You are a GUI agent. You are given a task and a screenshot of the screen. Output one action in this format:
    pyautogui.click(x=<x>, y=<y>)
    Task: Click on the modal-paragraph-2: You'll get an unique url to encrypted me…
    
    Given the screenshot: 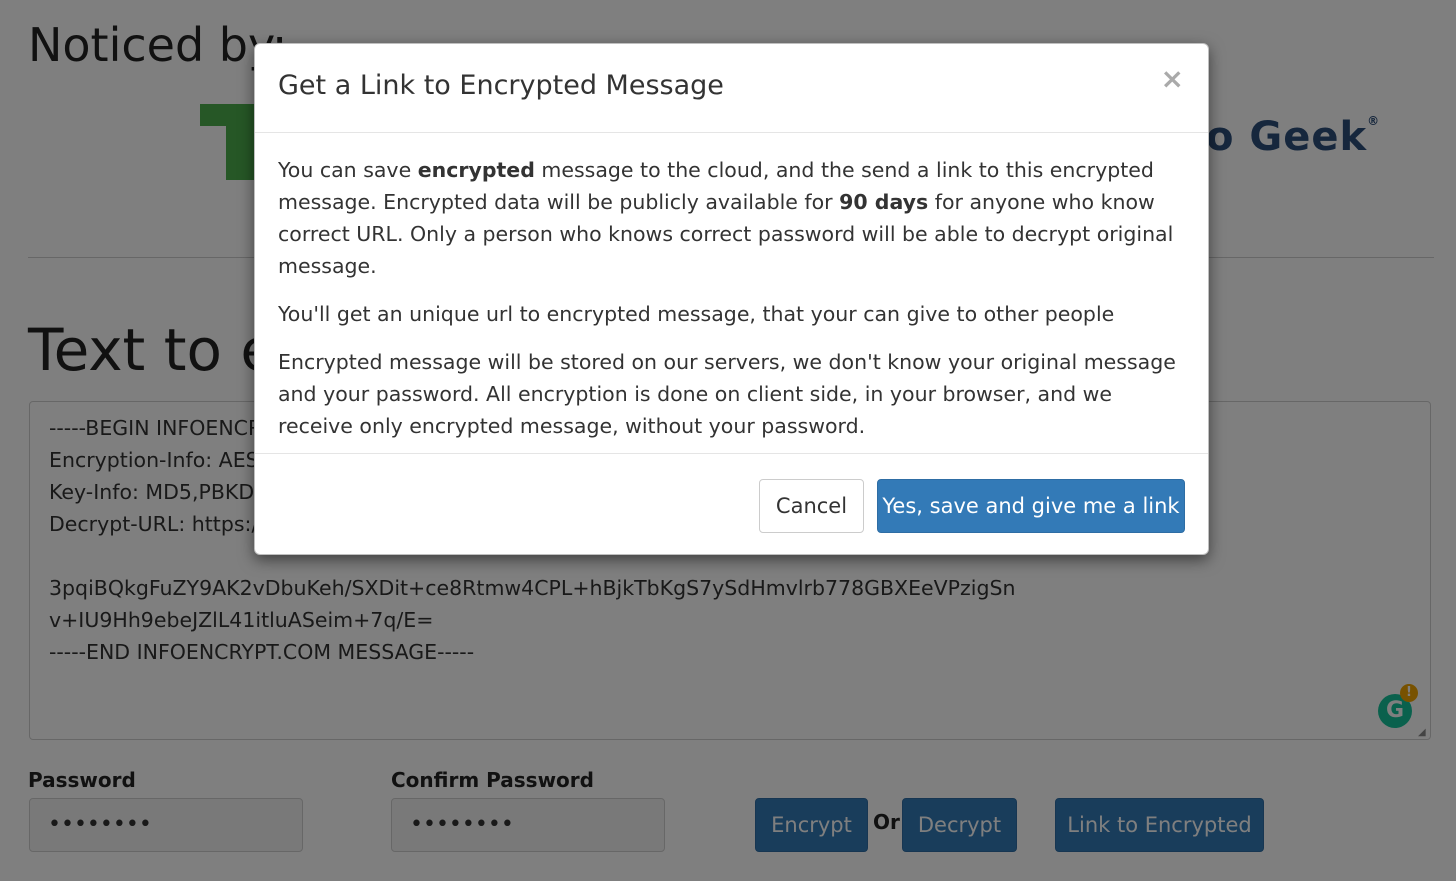 What is the action you would take?
    pyautogui.click(x=696, y=314)
    